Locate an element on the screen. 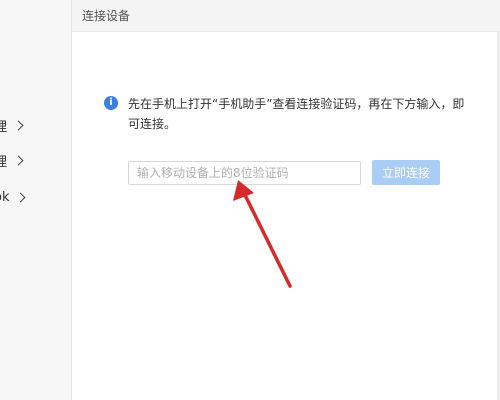 The width and height of the screenshot is (500, 400). verification-code-input is located at coordinates (244, 173).